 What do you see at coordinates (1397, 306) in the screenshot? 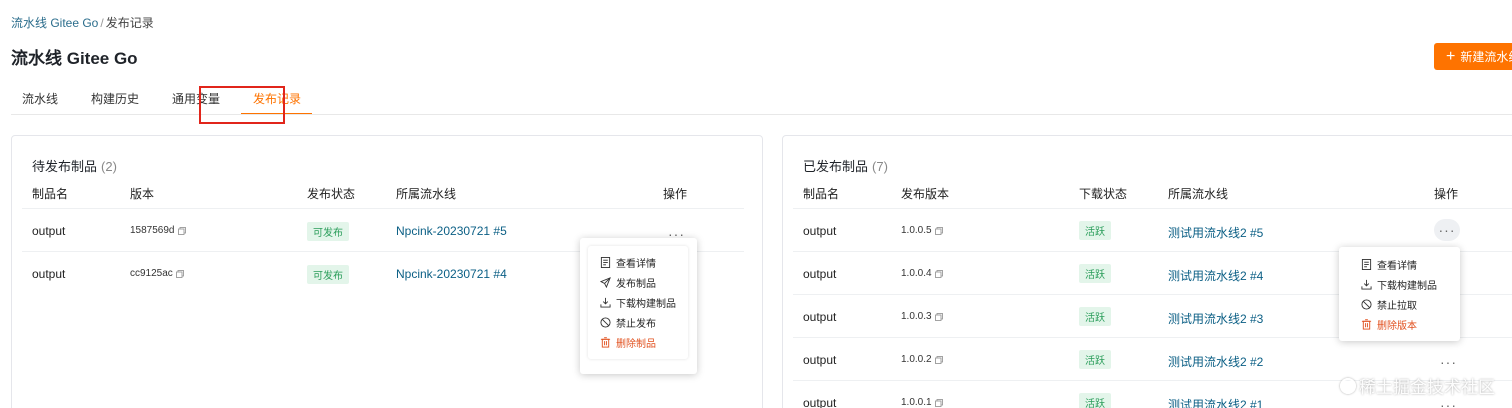
I see `menu-item-label: 禁止拉取` at bounding box center [1397, 306].